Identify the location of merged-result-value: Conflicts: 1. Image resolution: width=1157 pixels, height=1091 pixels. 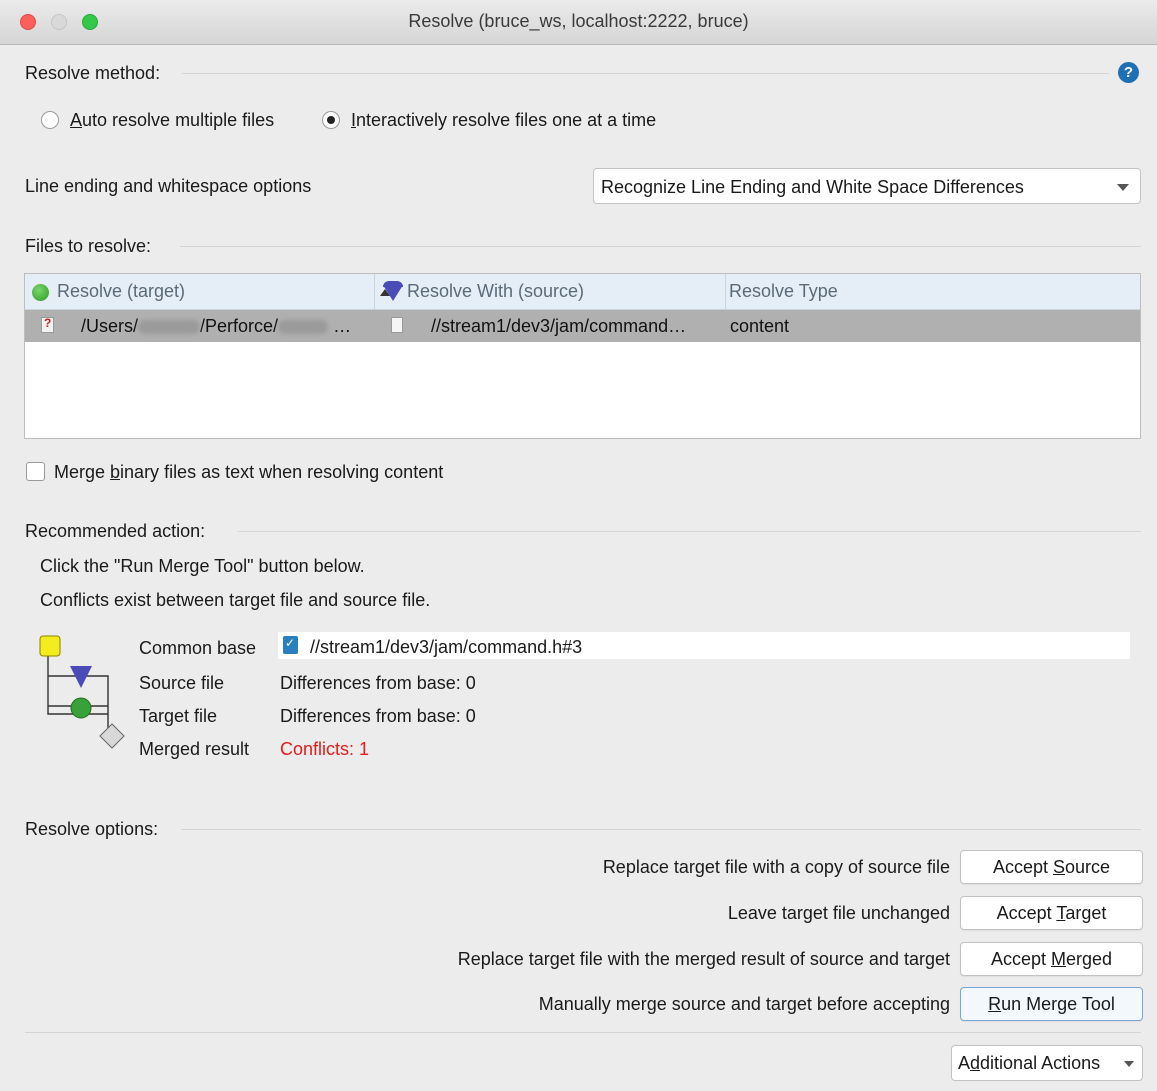
(325, 749).